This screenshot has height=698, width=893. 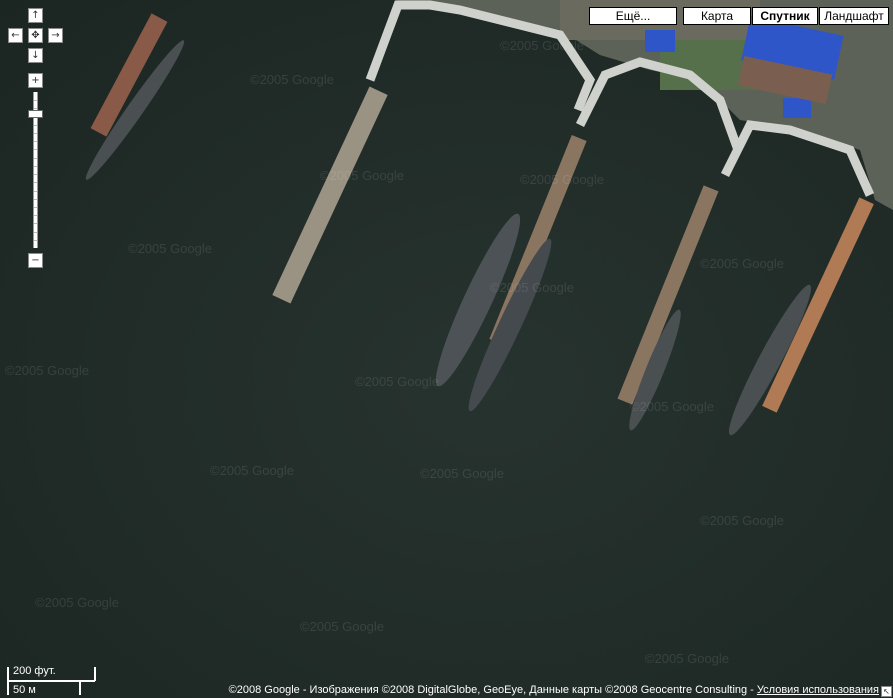 What do you see at coordinates (660, 41) in the screenshot?
I see `blue-roof-building-small` at bounding box center [660, 41].